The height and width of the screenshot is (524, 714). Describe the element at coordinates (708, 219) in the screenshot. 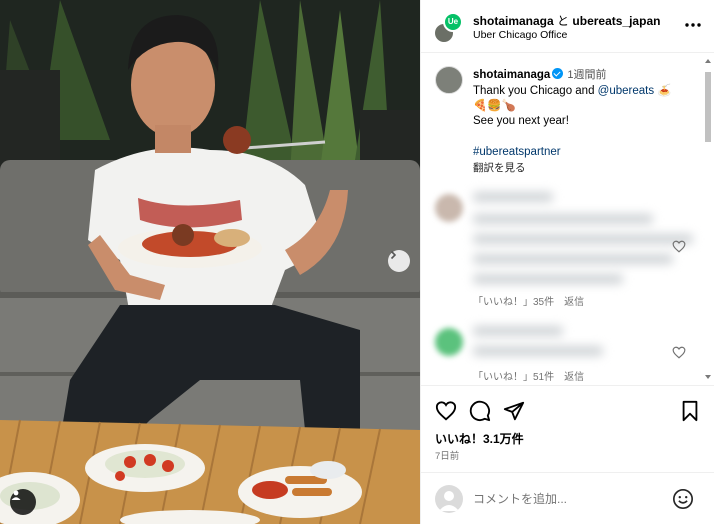

I see `scrollbar` at that location.